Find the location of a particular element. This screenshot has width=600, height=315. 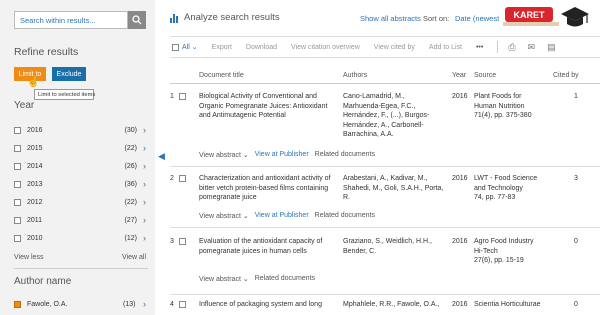

checkbox-checked is located at coordinates (17, 304).